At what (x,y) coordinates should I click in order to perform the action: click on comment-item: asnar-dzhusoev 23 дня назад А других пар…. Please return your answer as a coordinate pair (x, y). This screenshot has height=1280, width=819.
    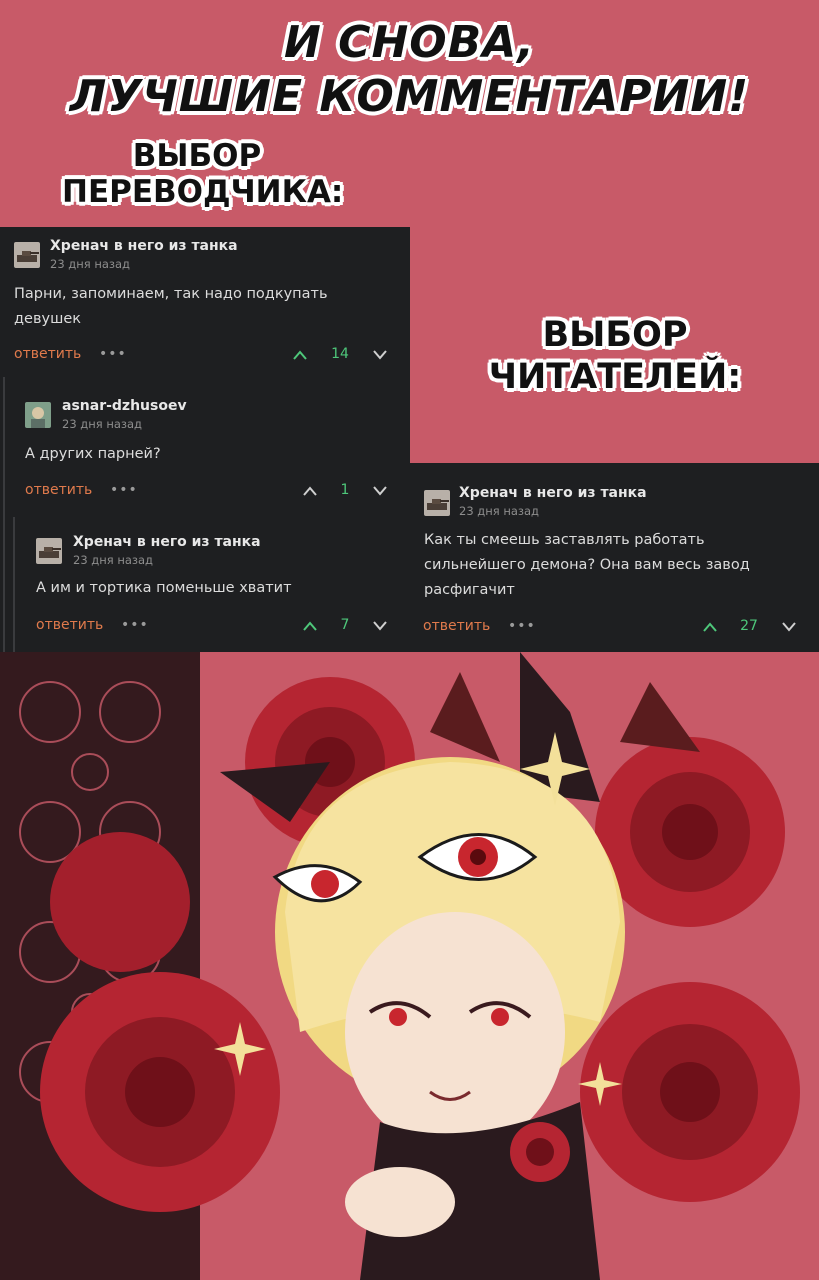
    Looking at the image, I should click on (205, 452).